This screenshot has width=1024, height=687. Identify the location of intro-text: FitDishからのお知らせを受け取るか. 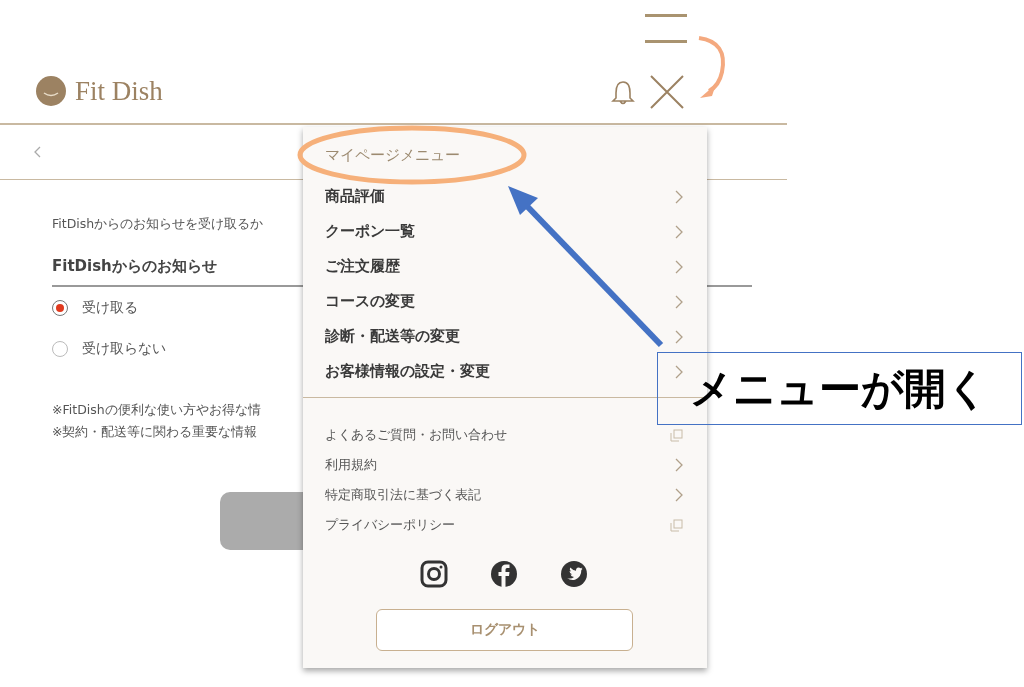
(158, 224).